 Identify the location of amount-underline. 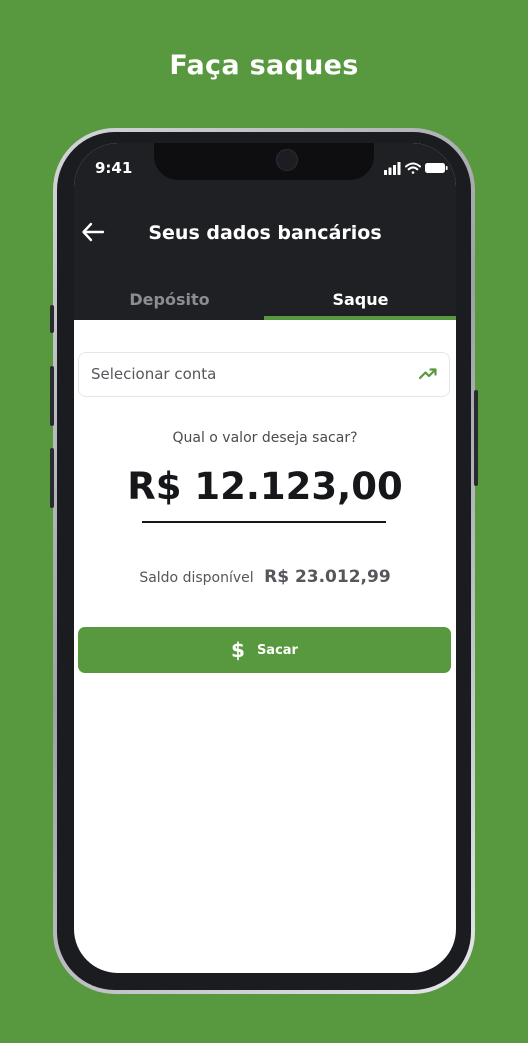
(264, 522).